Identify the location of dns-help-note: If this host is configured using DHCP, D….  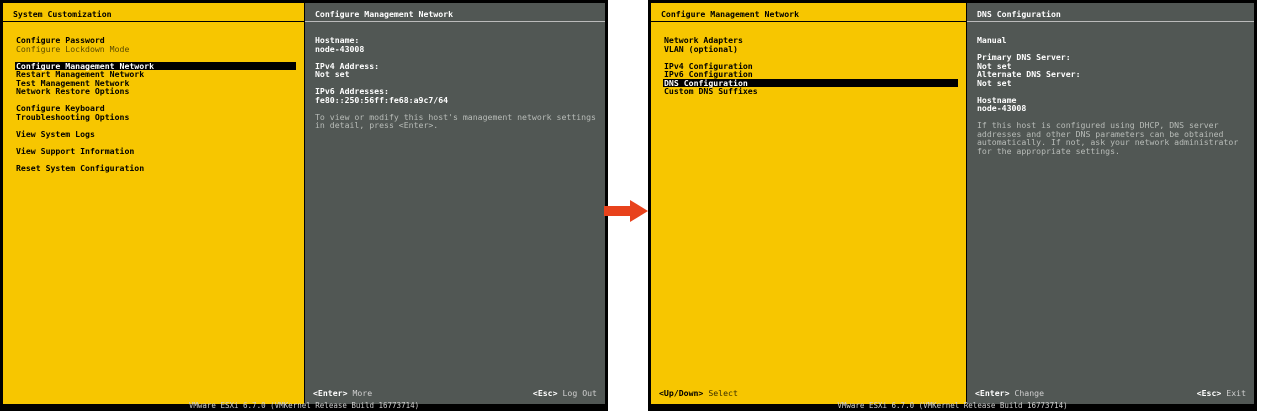
(1108, 138).